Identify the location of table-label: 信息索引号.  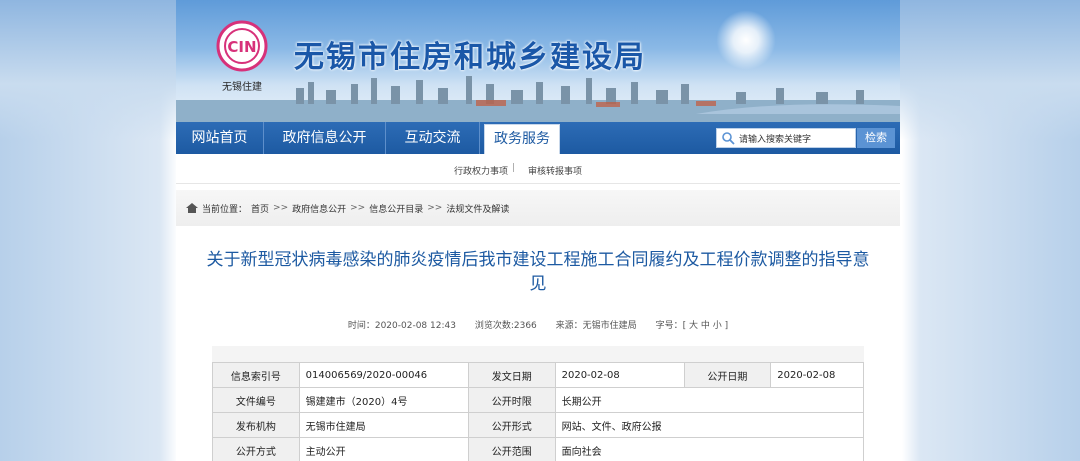
(256, 375).